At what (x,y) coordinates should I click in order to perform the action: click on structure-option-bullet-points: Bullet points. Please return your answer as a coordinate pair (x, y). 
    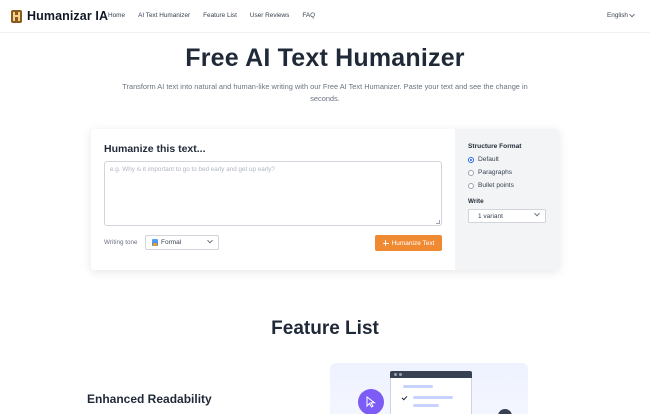
    Looking at the image, I should click on (491, 185).